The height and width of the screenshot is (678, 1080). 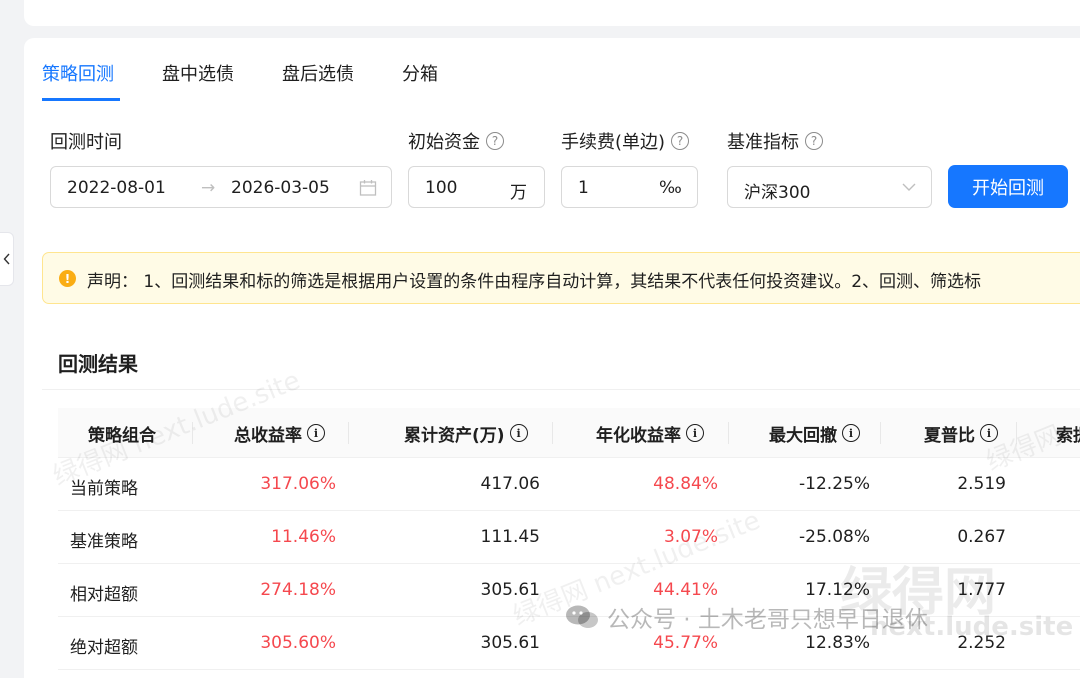 What do you see at coordinates (1068, 435) in the screenshot?
I see `column-header-sortino: 索提` at bounding box center [1068, 435].